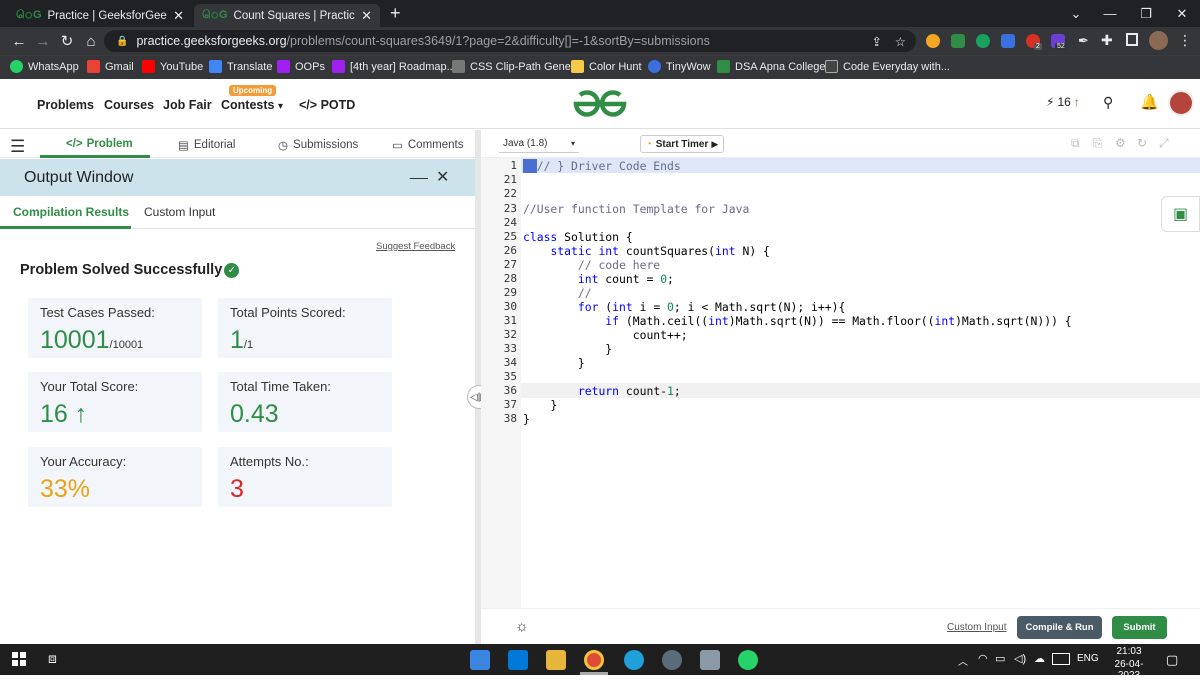 The width and height of the screenshot is (1200, 681). Describe the element at coordinates (283, 146) in the screenshot. I see `clock-icon: ◷` at that location.